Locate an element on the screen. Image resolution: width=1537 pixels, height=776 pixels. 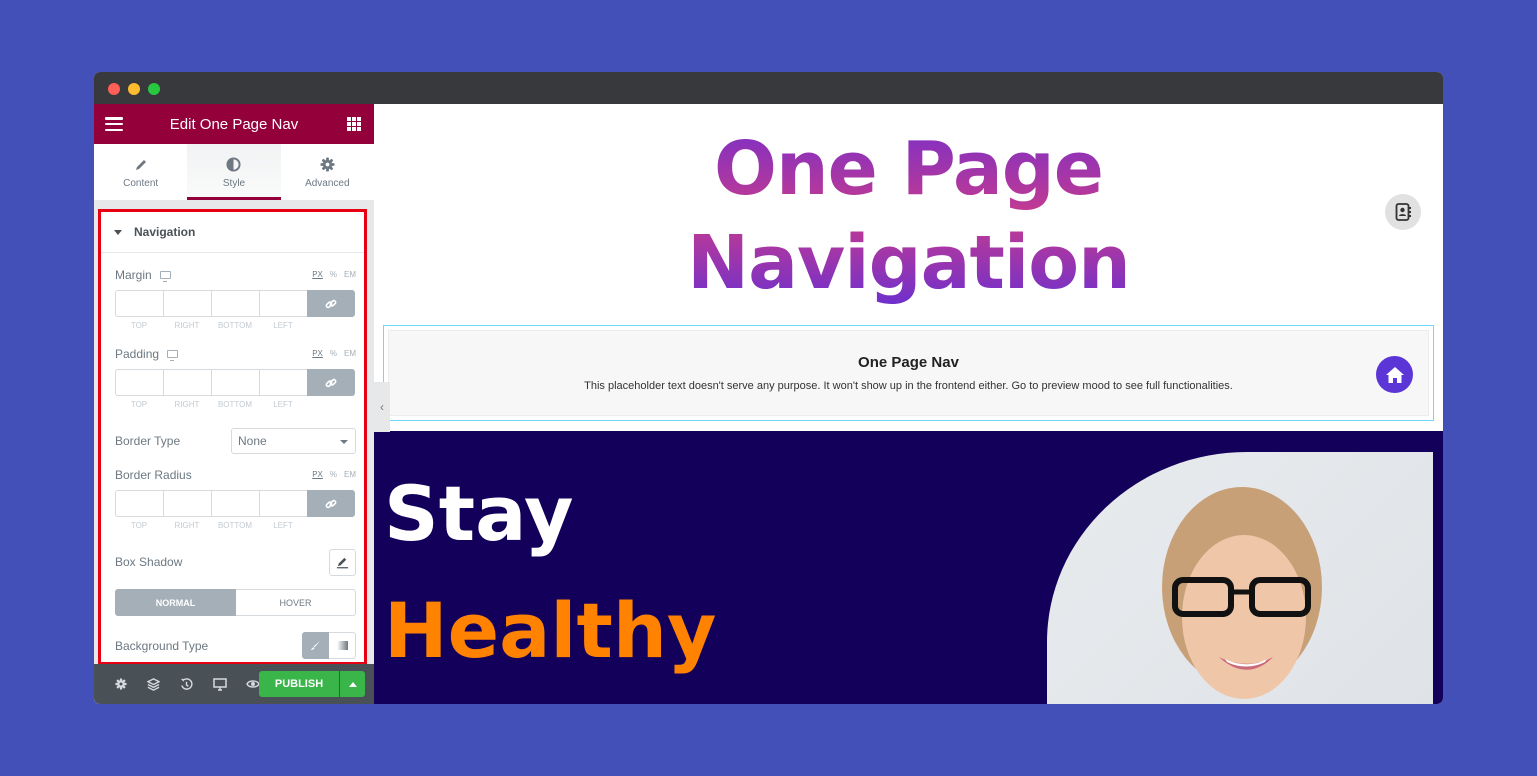
publish-options-button is located at coordinates (352, 684).